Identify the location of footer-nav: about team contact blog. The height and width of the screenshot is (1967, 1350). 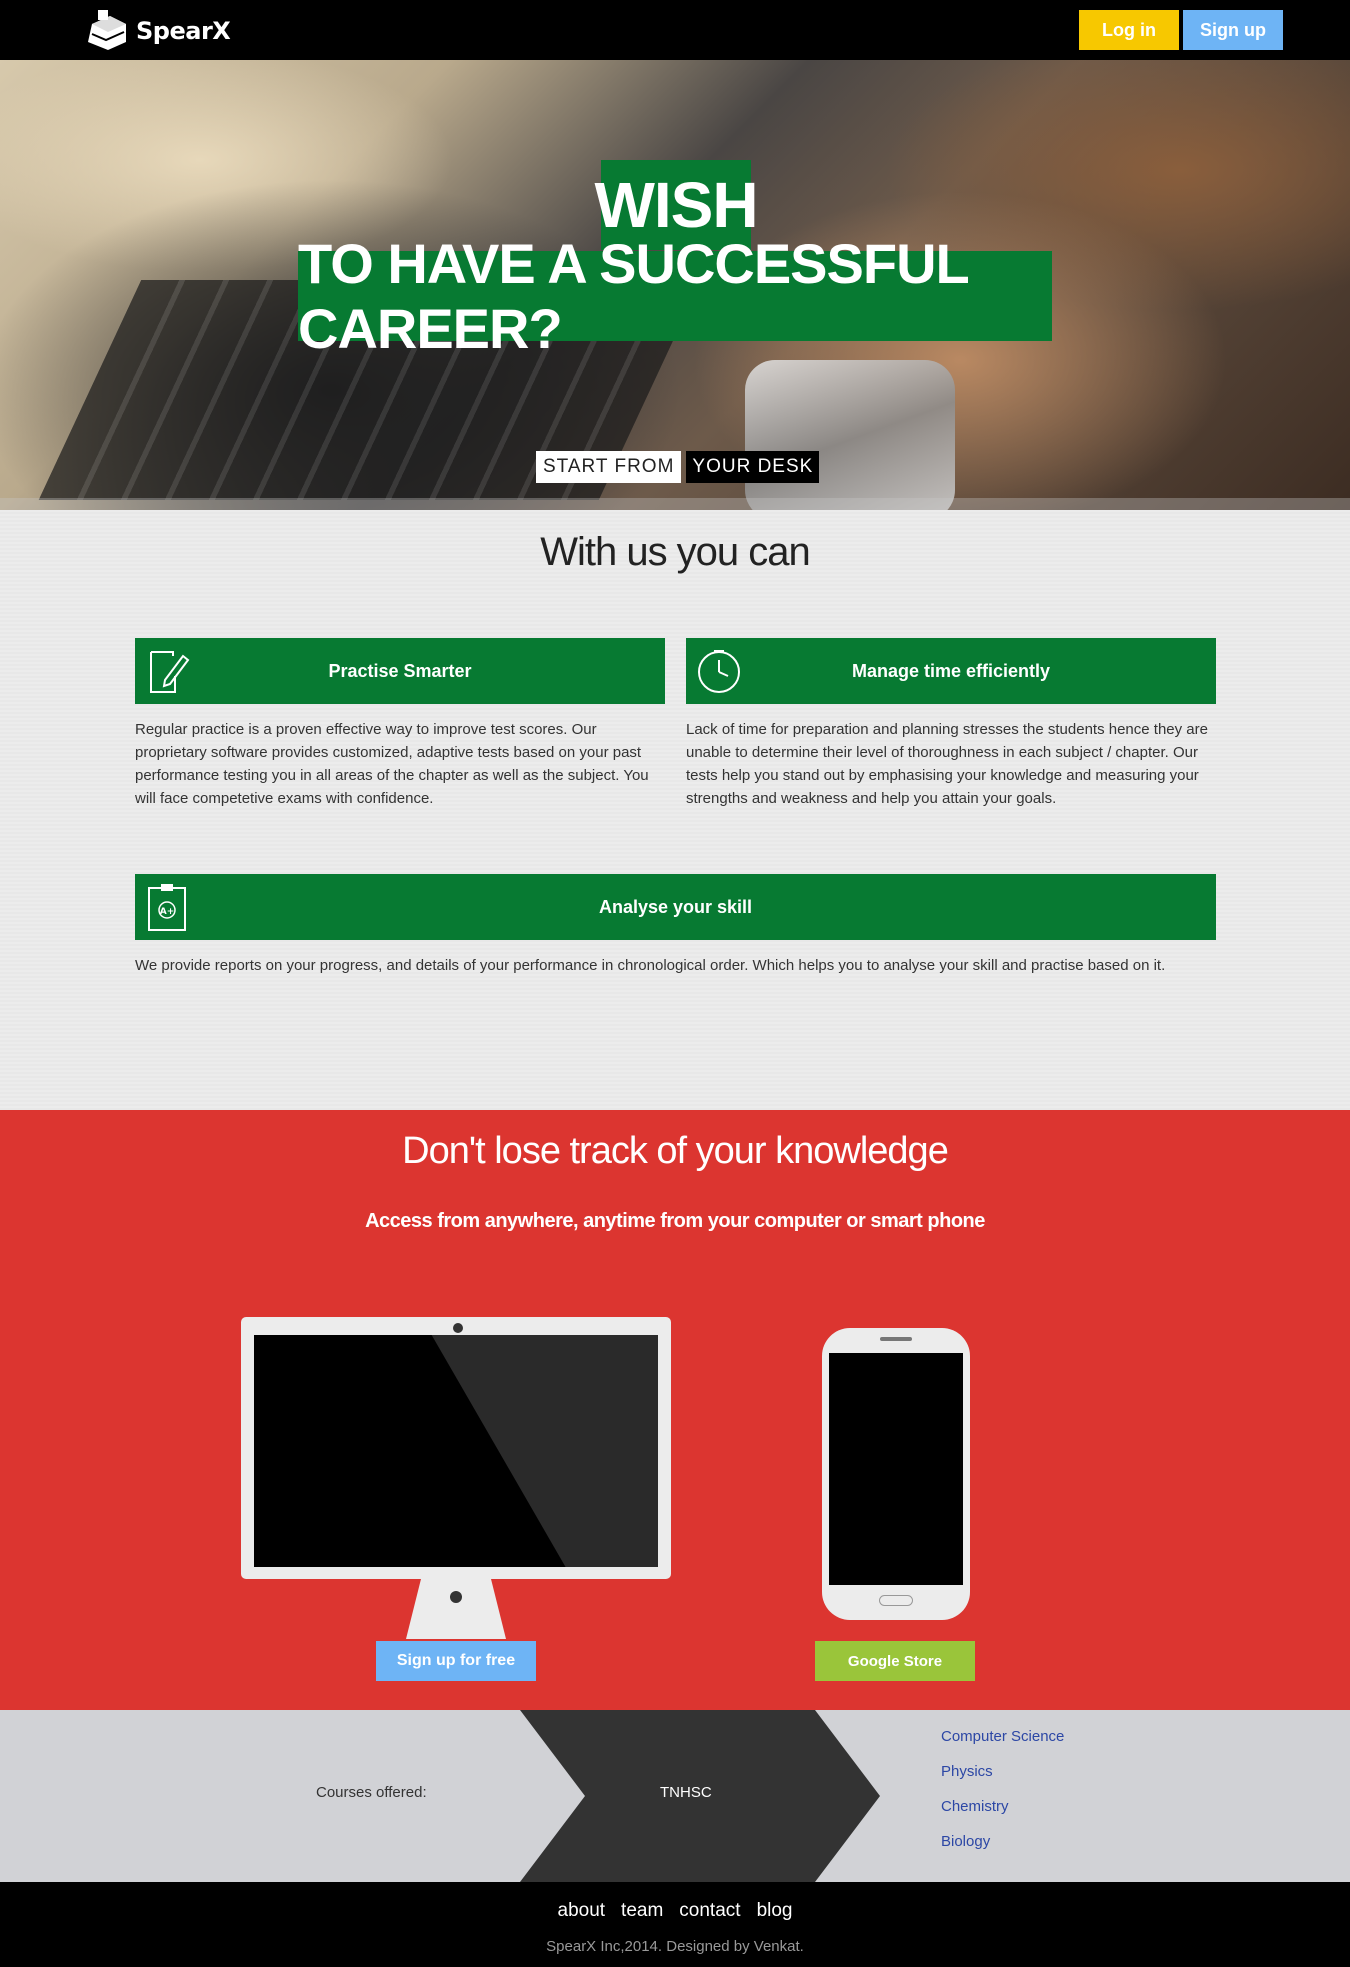
(675, 1911).